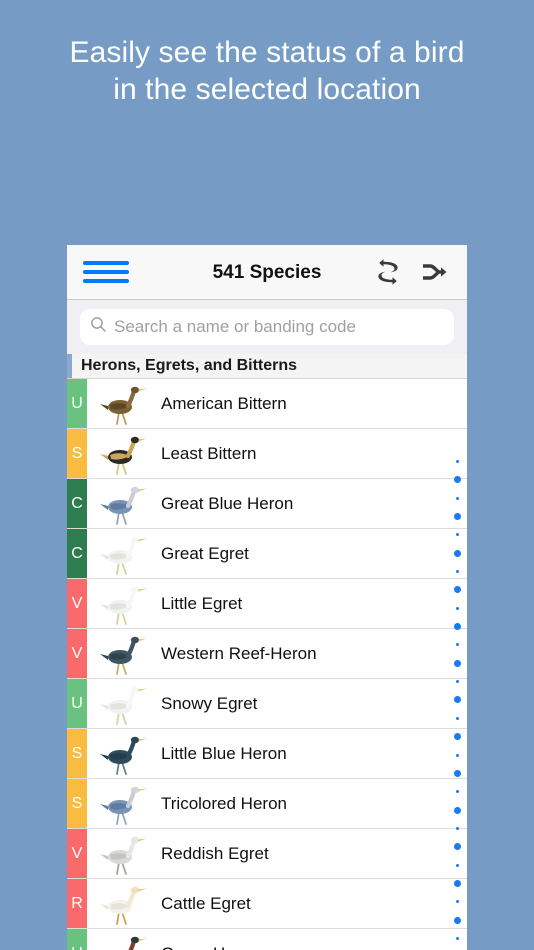 The width and height of the screenshot is (534, 950). Describe the element at coordinates (267, 272) in the screenshot. I see `navigation-bar: 541 Species` at that location.